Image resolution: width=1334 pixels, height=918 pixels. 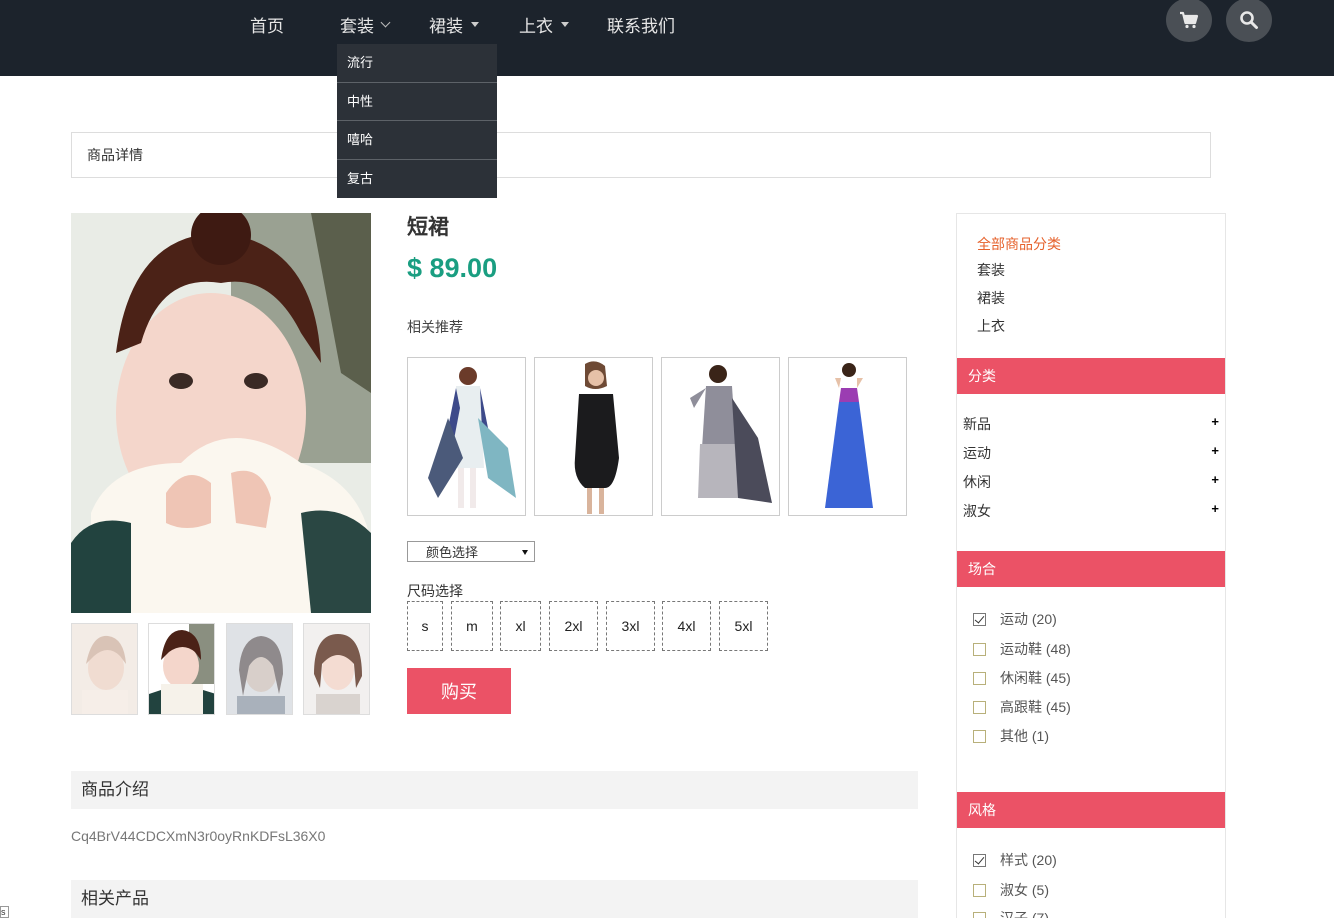 I want to click on suits-dropdown-menu: 流行 中性 嘻哈 复古, so click(x=417, y=121).